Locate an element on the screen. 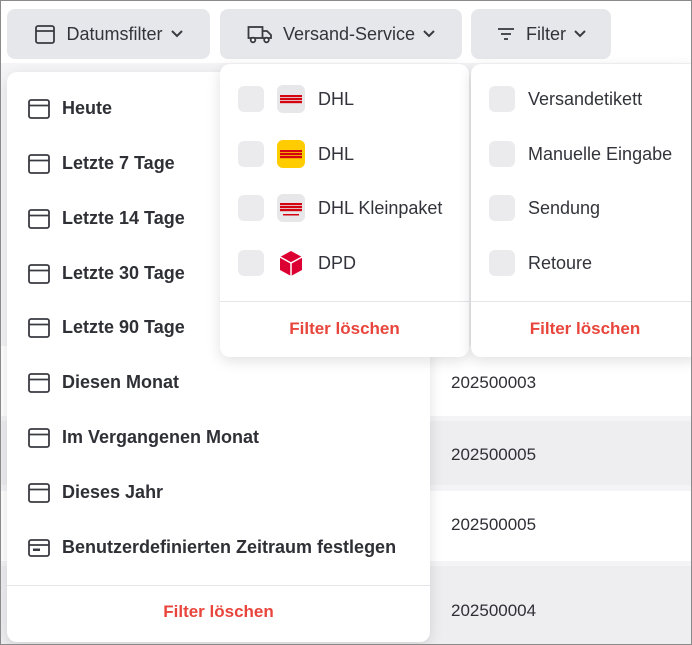  date-option-label: Im Vergangenen Monat is located at coordinates (161, 436).